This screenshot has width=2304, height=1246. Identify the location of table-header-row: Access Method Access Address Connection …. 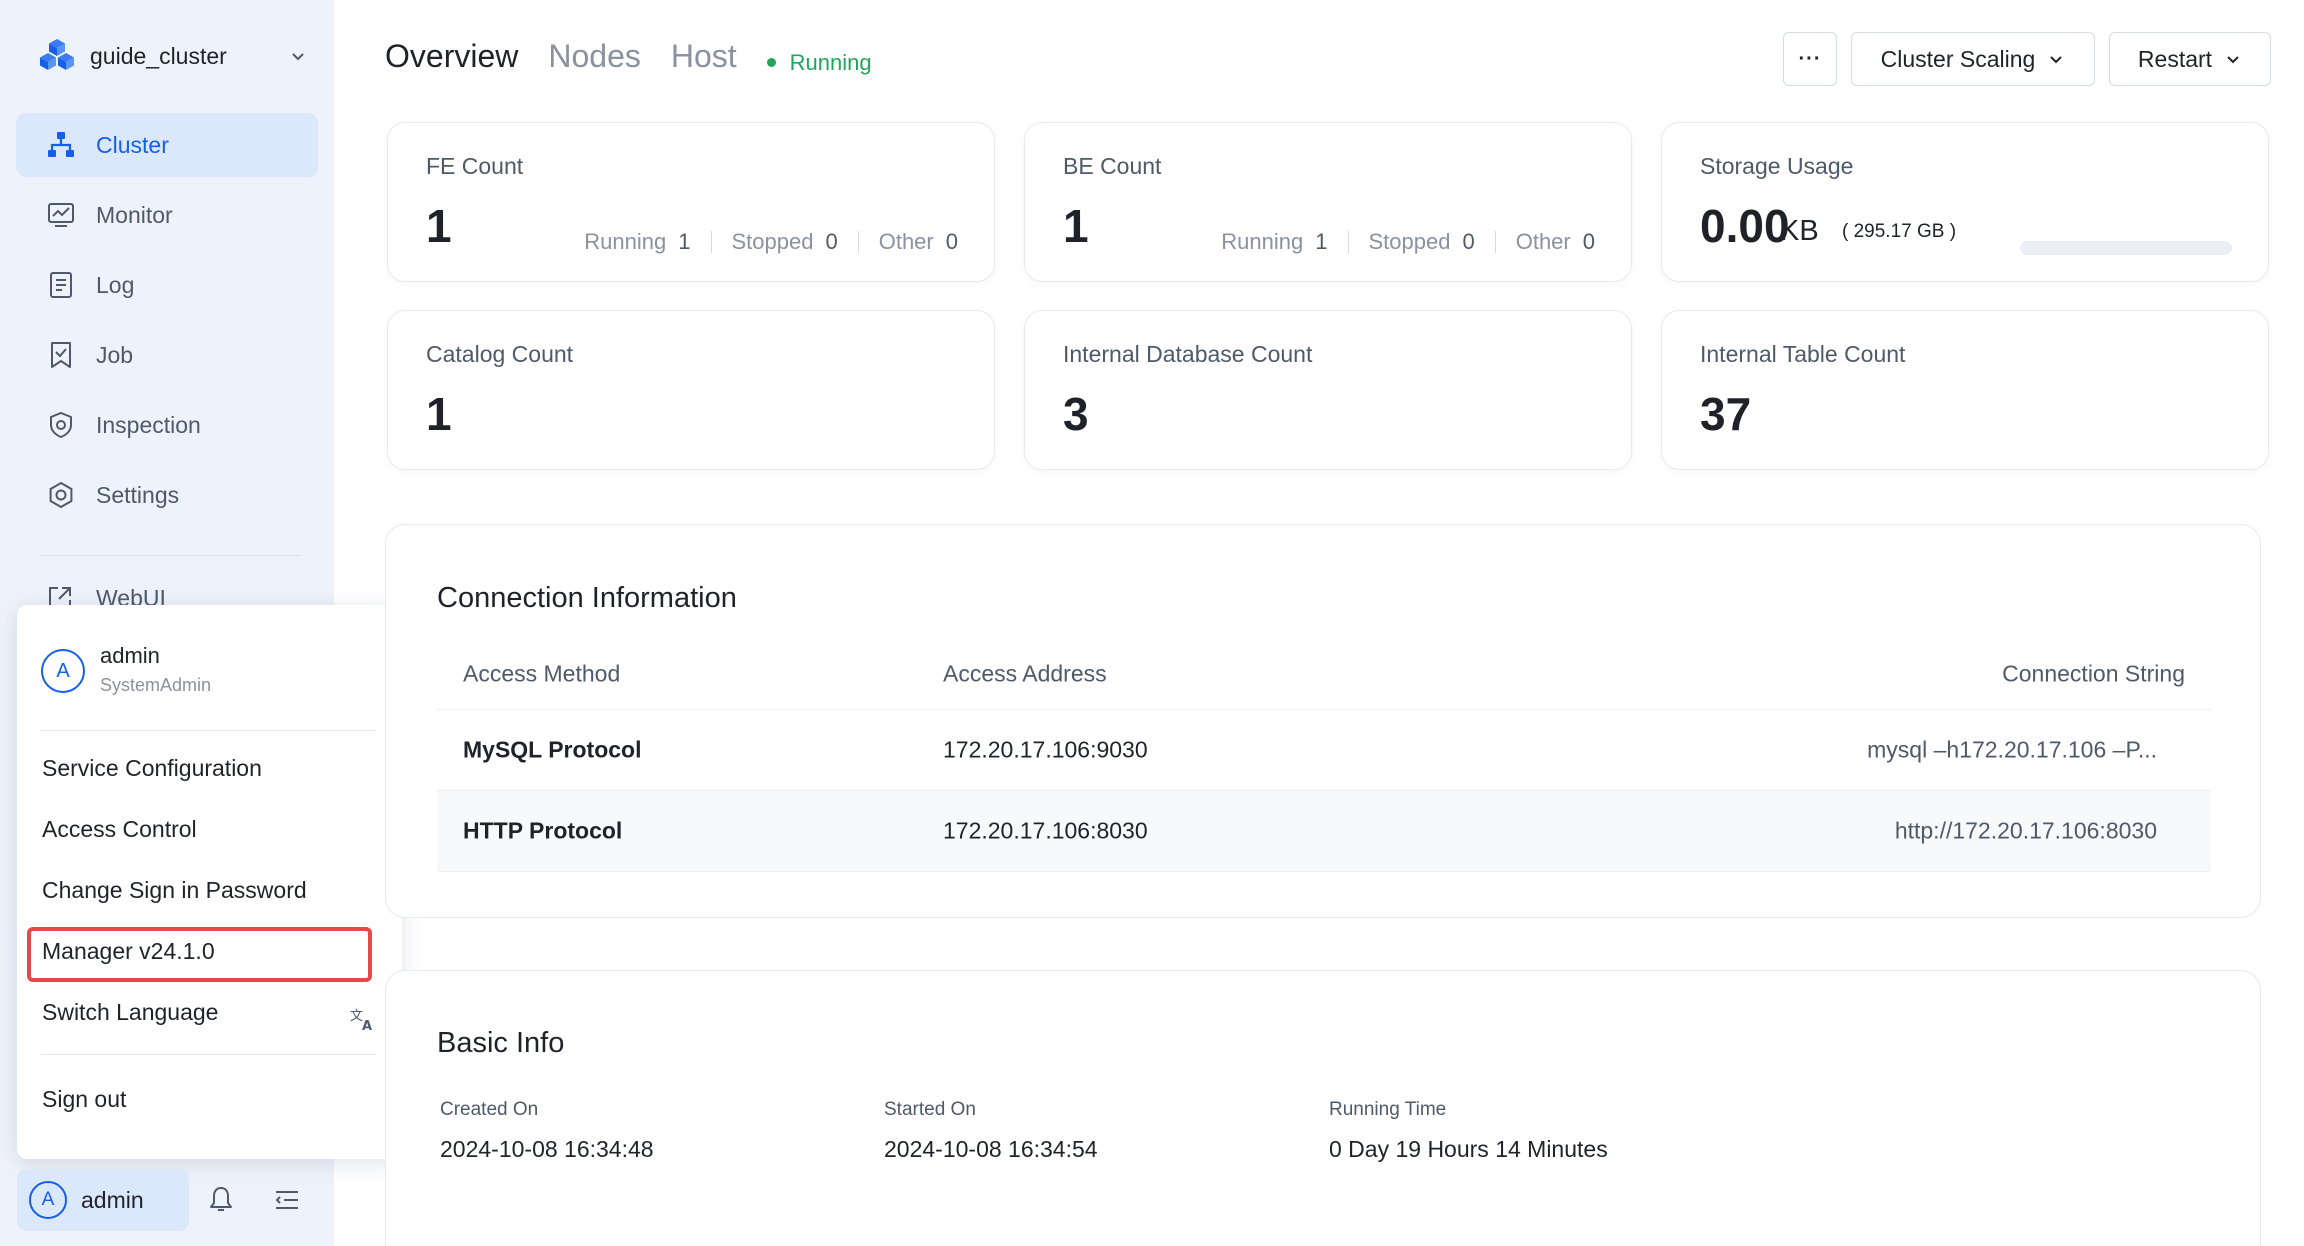
(1324, 674).